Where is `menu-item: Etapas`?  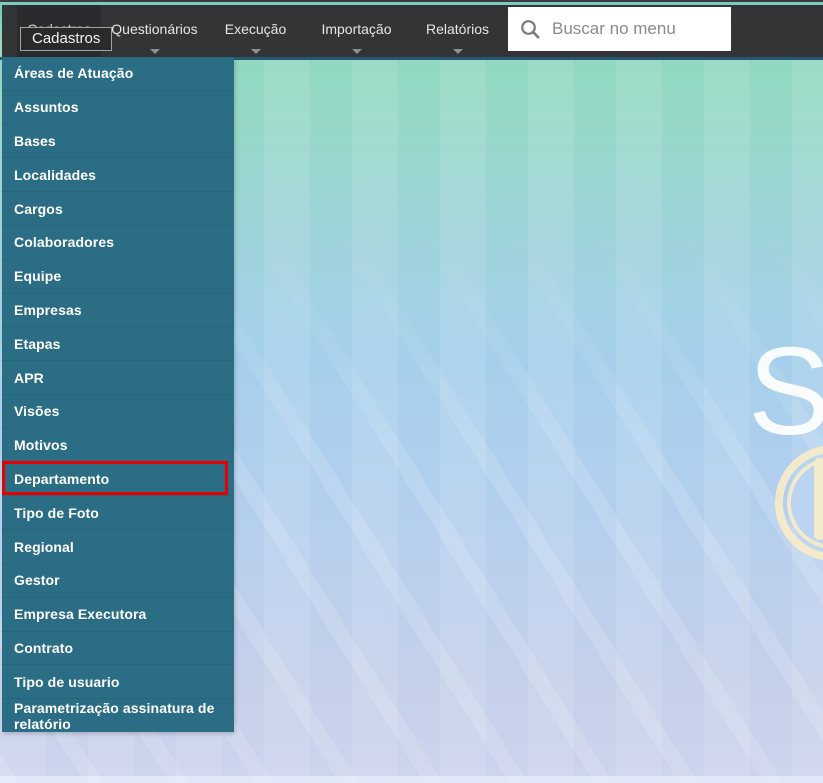
menu-item: Etapas is located at coordinates (118, 343).